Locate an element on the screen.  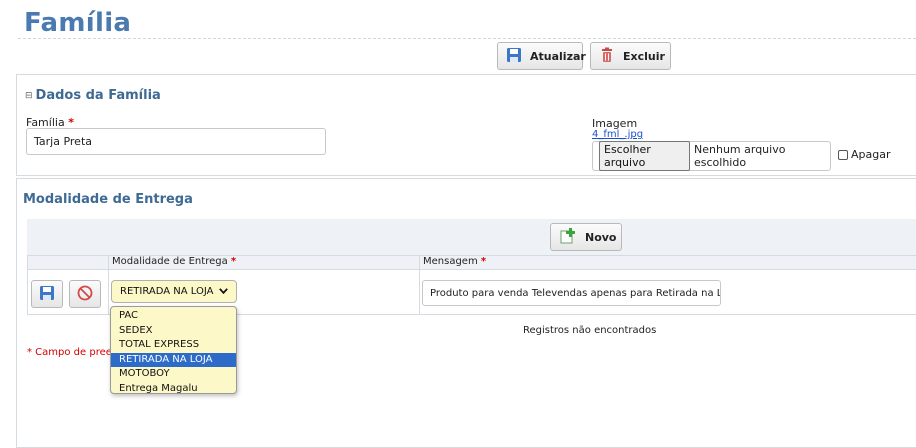
dados-section-header: ⊟ Dados da Família is located at coordinates (93, 95).